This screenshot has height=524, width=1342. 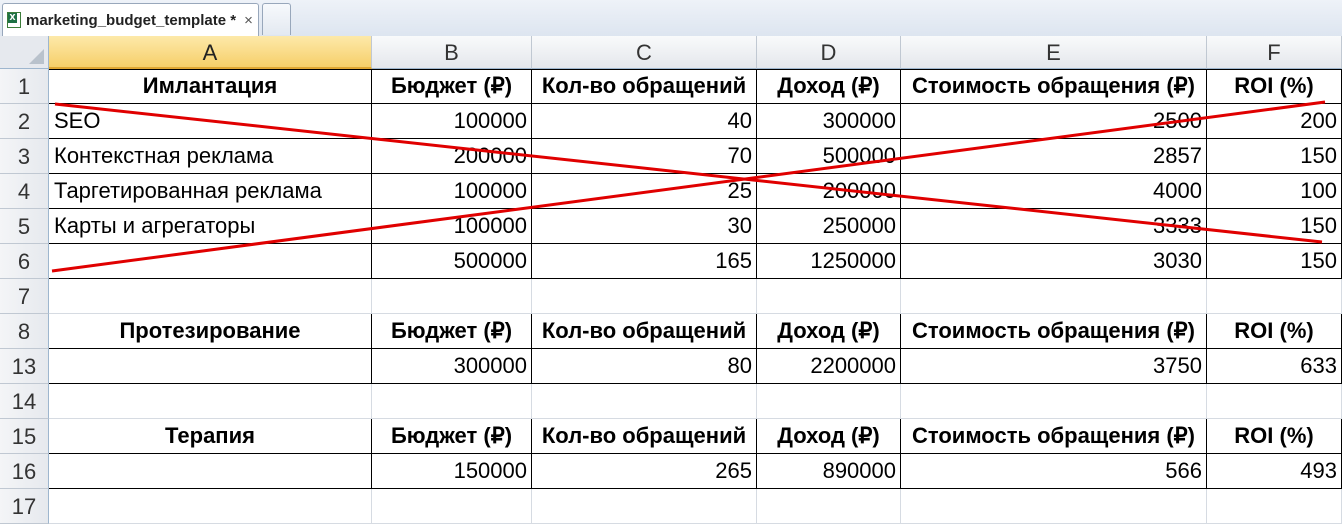 I want to click on row-header-7: 7, so click(x=24, y=296).